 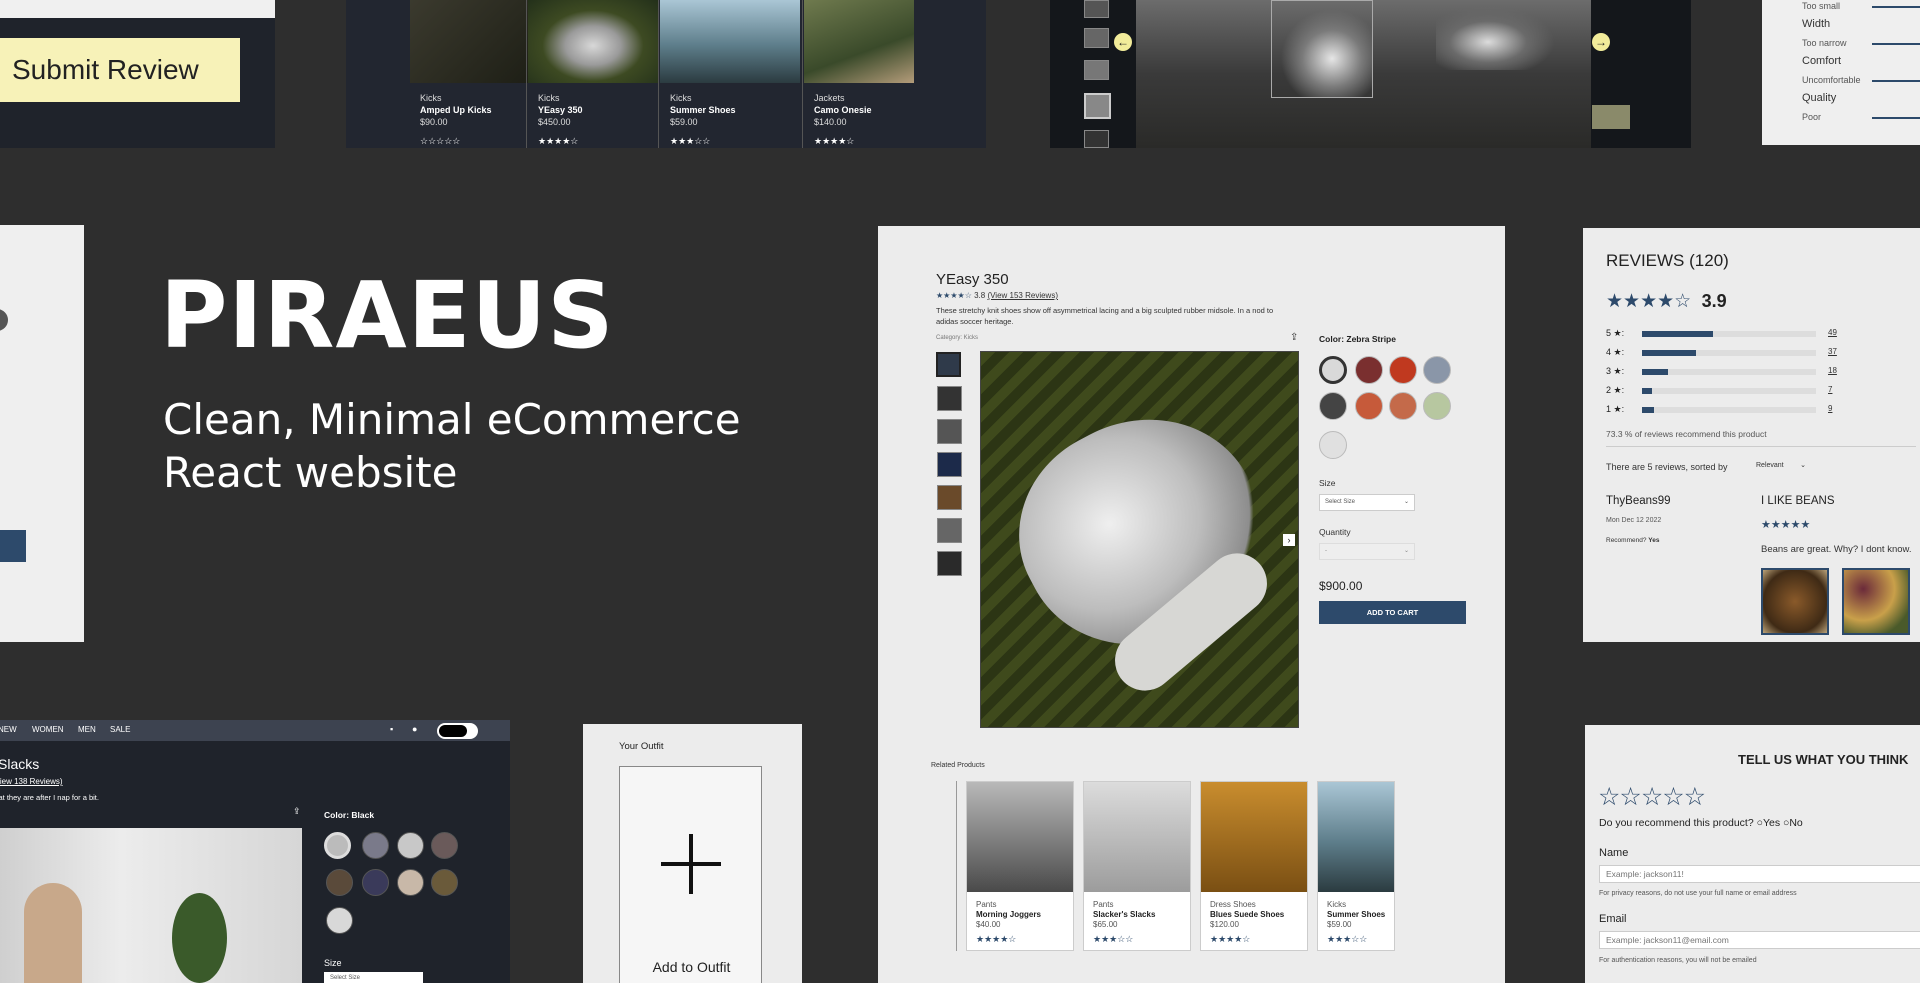 What do you see at coordinates (1832, 370) in the screenshot?
I see `breakdown-count: 18` at bounding box center [1832, 370].